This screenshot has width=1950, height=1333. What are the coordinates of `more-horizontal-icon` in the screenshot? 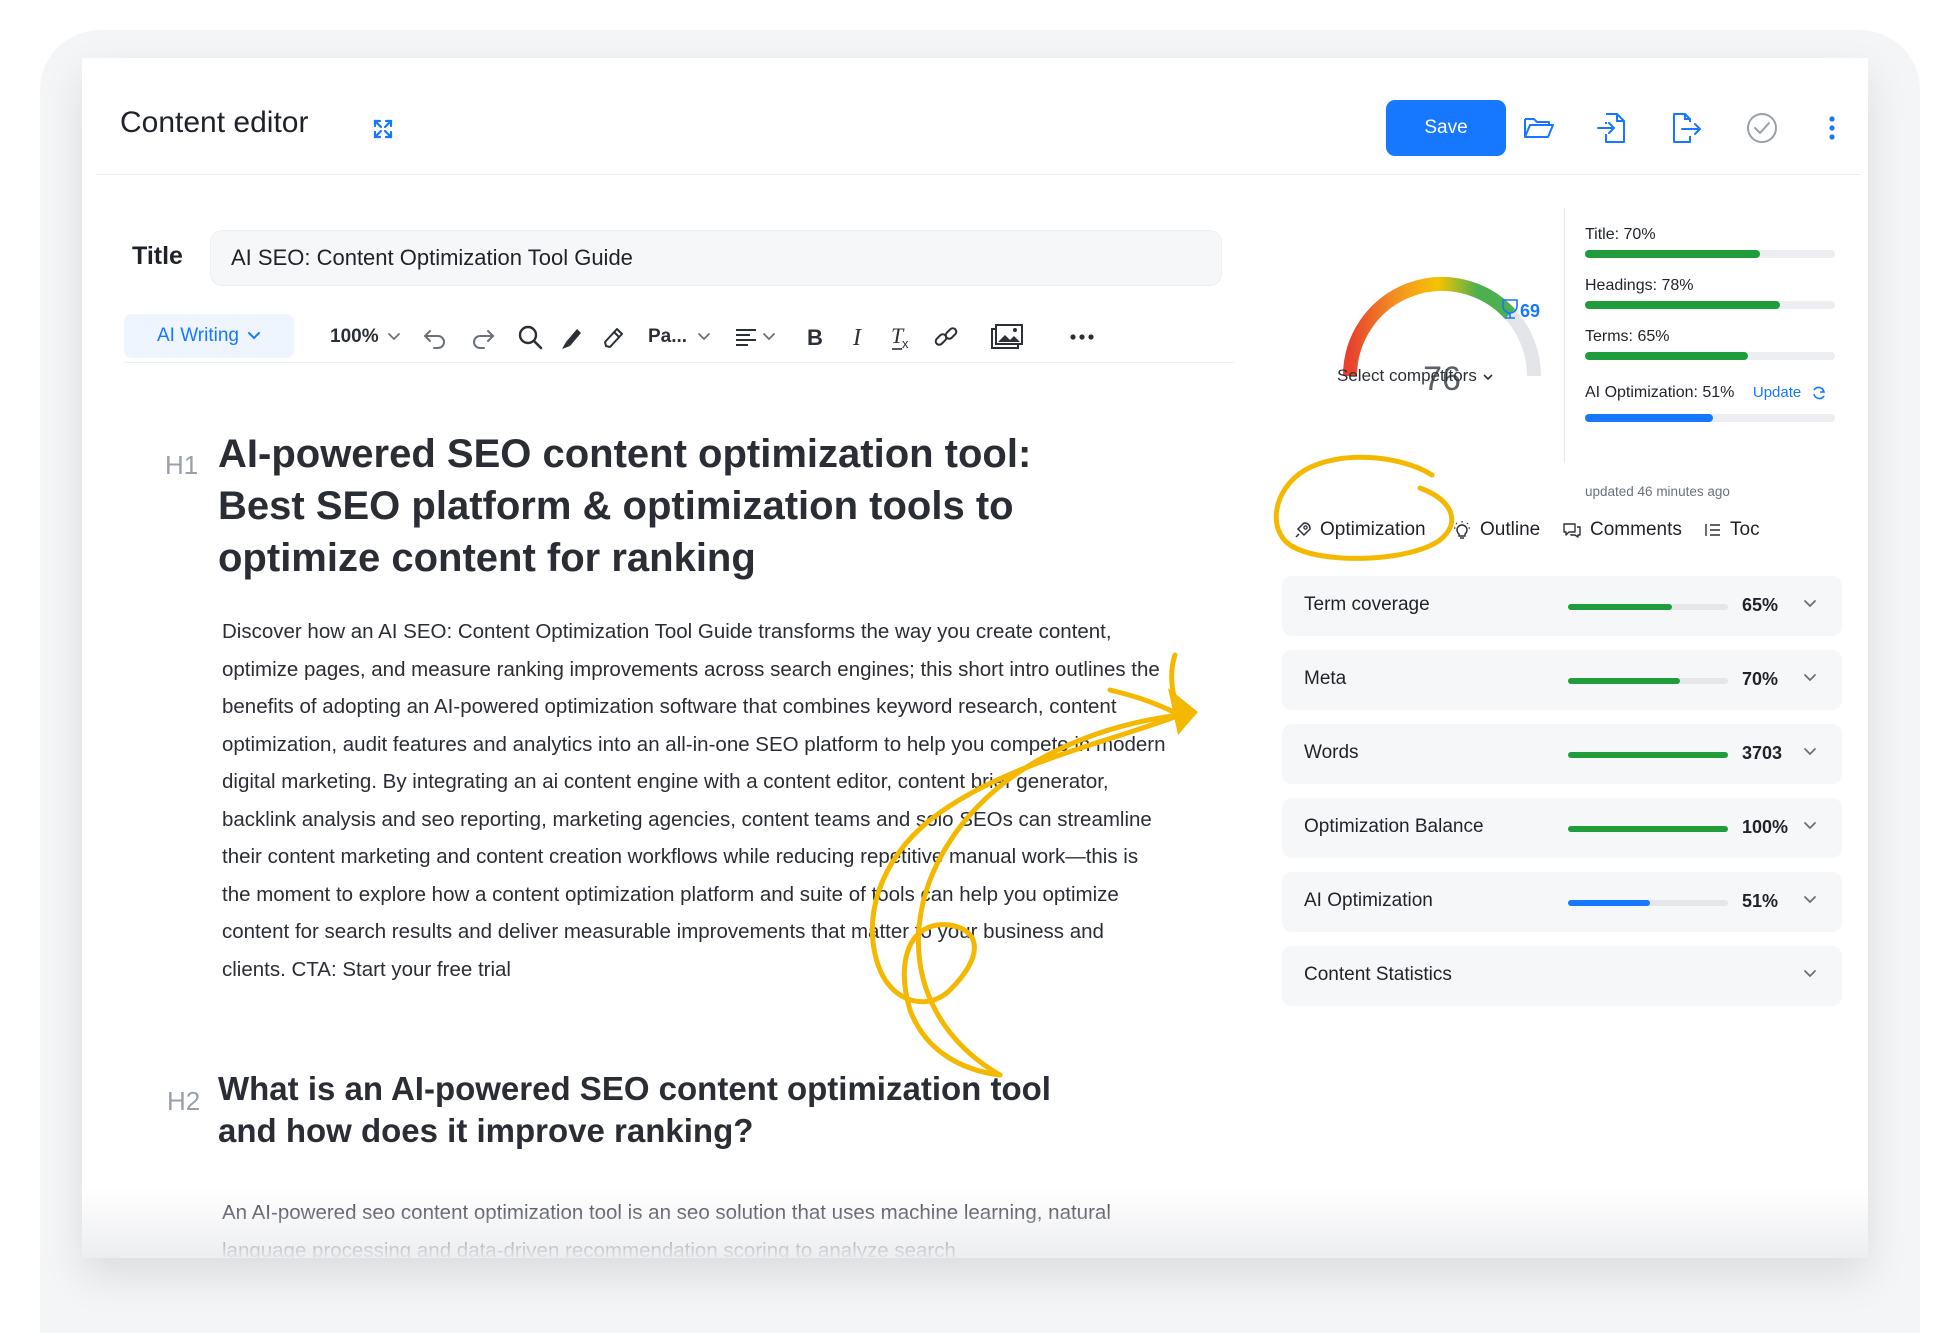 It's located at (1082, 337).